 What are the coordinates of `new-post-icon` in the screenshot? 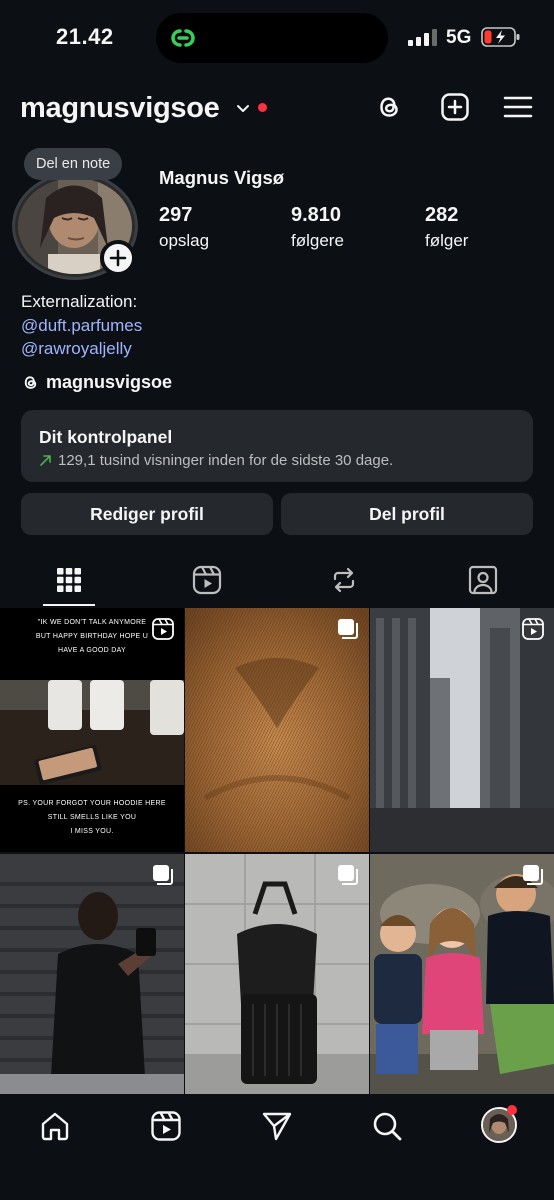 It's located at (455, 107).